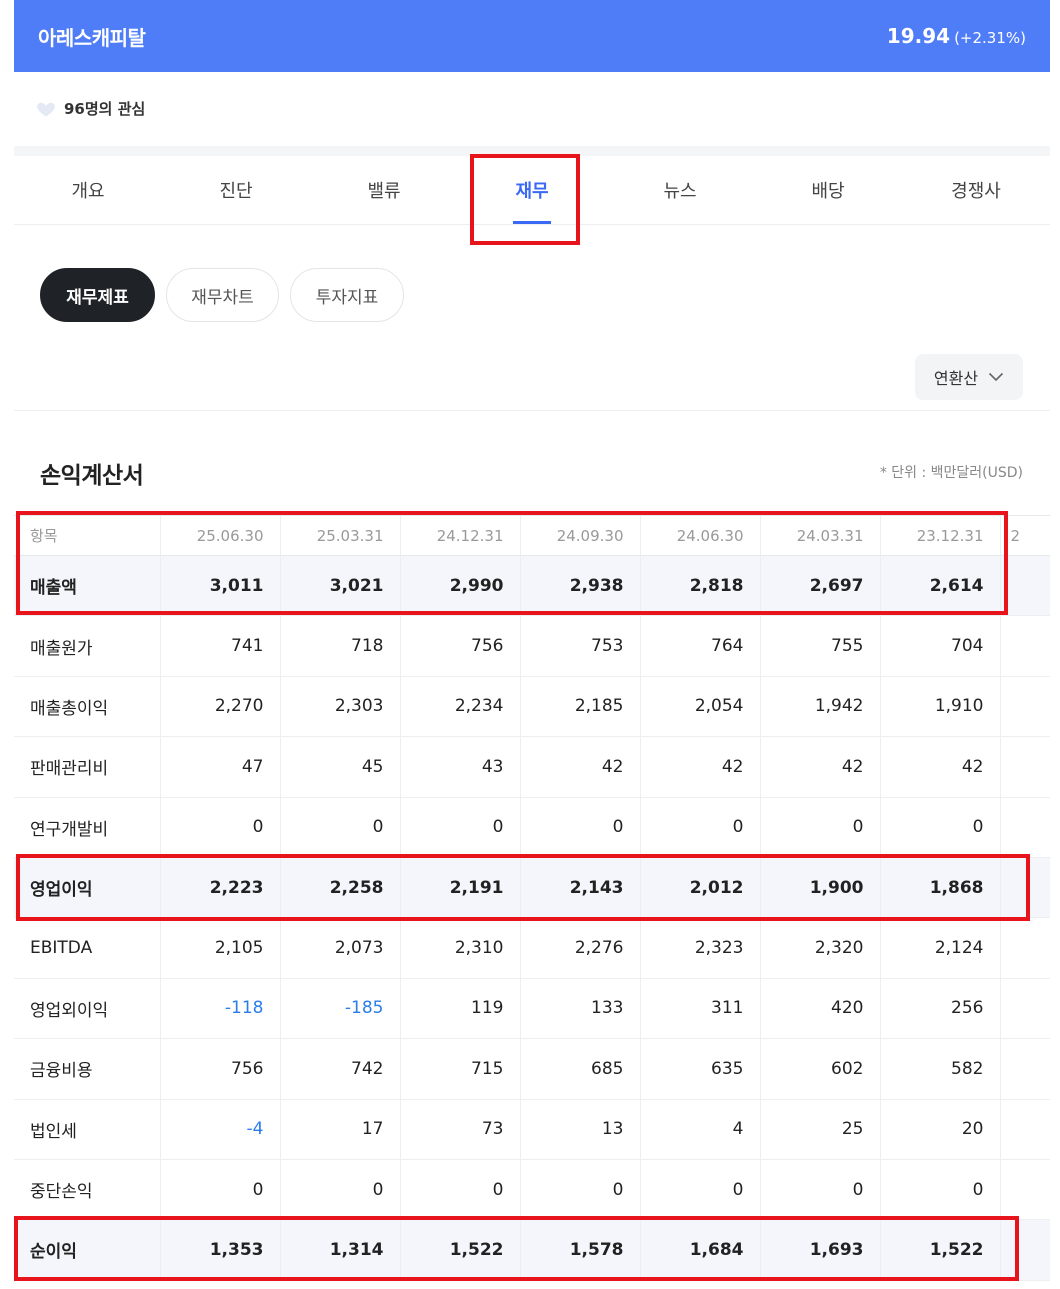  What do you see at coordinates (940, 888) in the screenshot?
I see `table-cell: 1,868` at bounding box center [940, 888].